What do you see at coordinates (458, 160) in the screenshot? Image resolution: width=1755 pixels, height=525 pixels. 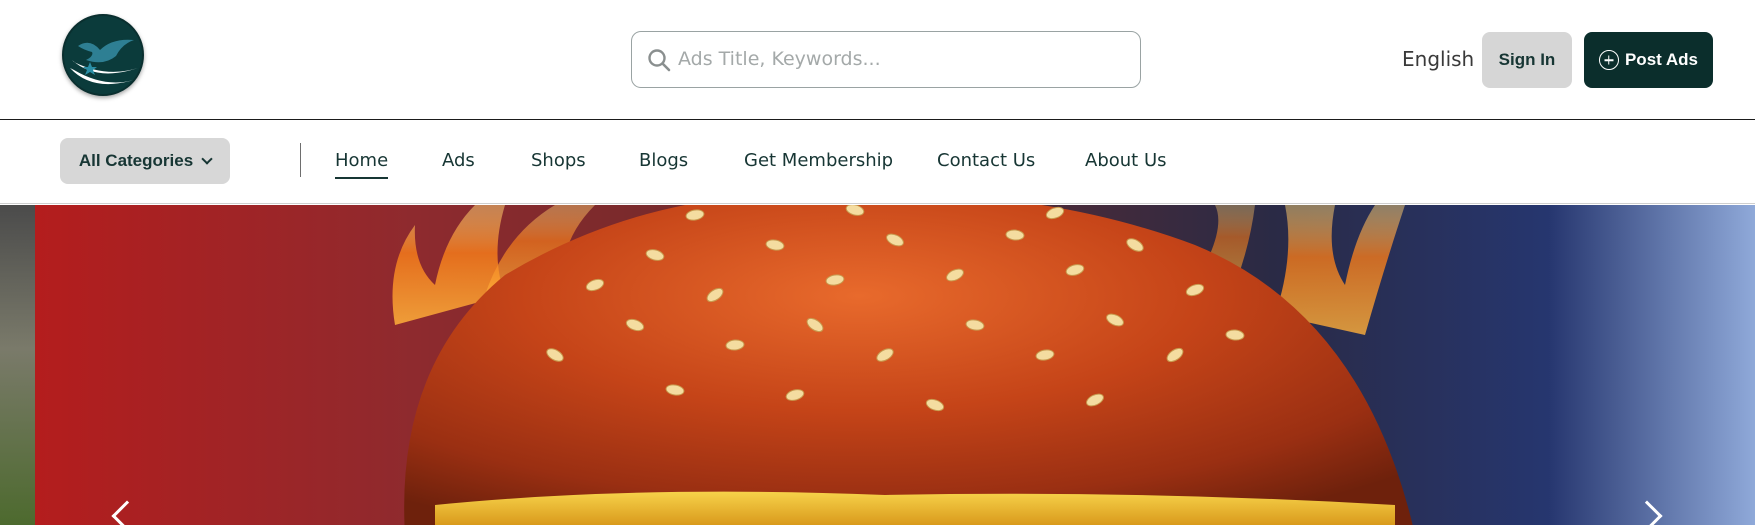 I see `nav-item-ads: Ads` at bounding box center [458, 160].